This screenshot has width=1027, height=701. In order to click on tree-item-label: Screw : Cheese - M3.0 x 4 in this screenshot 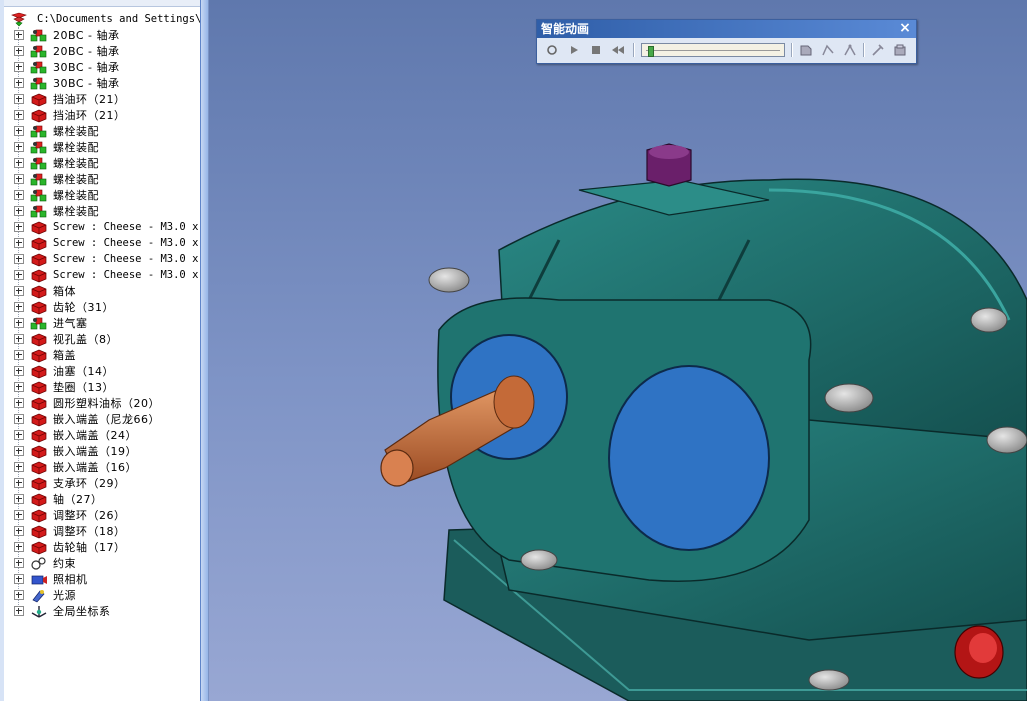, I will do `click(131, 275)`.